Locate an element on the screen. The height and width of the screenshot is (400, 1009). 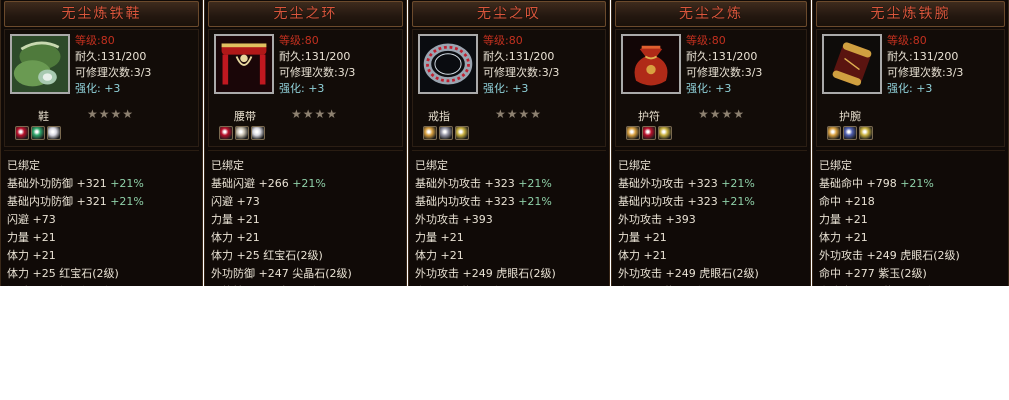
attribute-text: 外功攻击 +393 is located at coordinates (454, 219).